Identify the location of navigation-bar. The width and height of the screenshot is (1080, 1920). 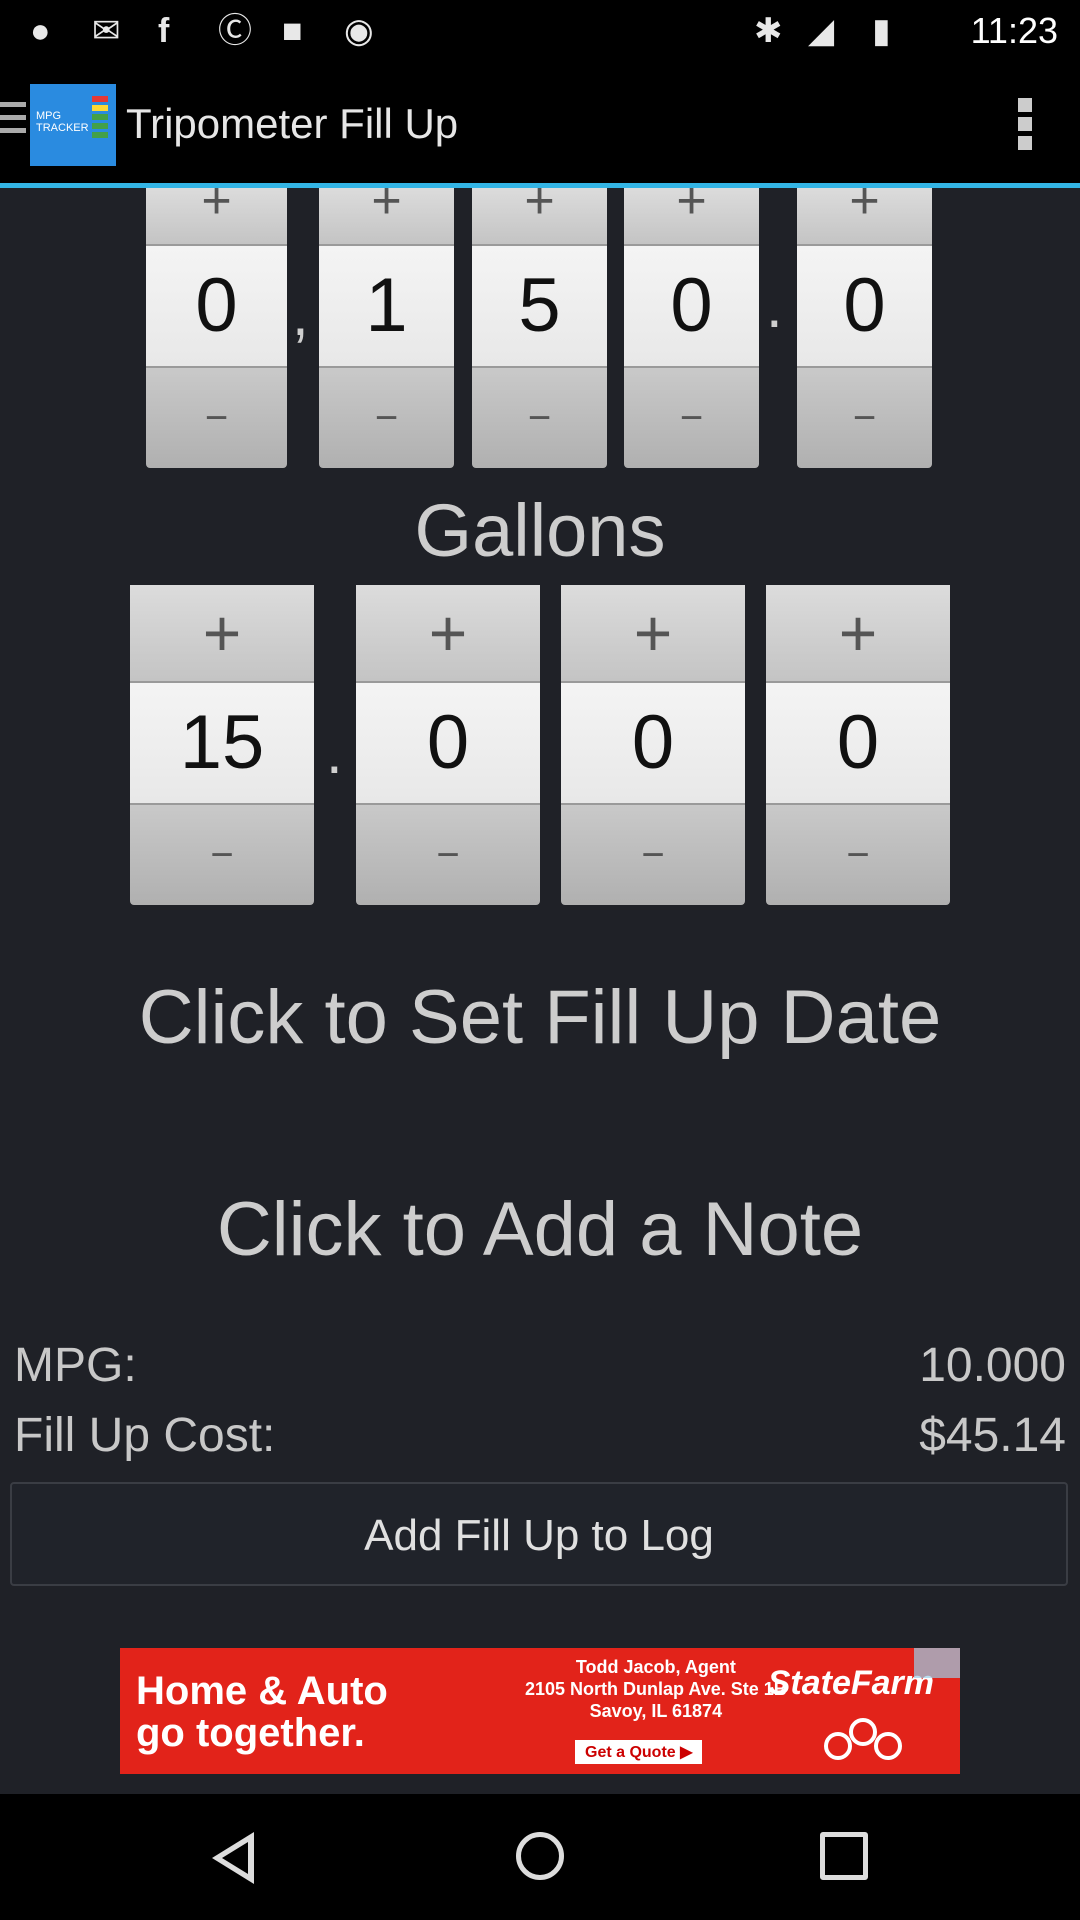
(540, 1857).